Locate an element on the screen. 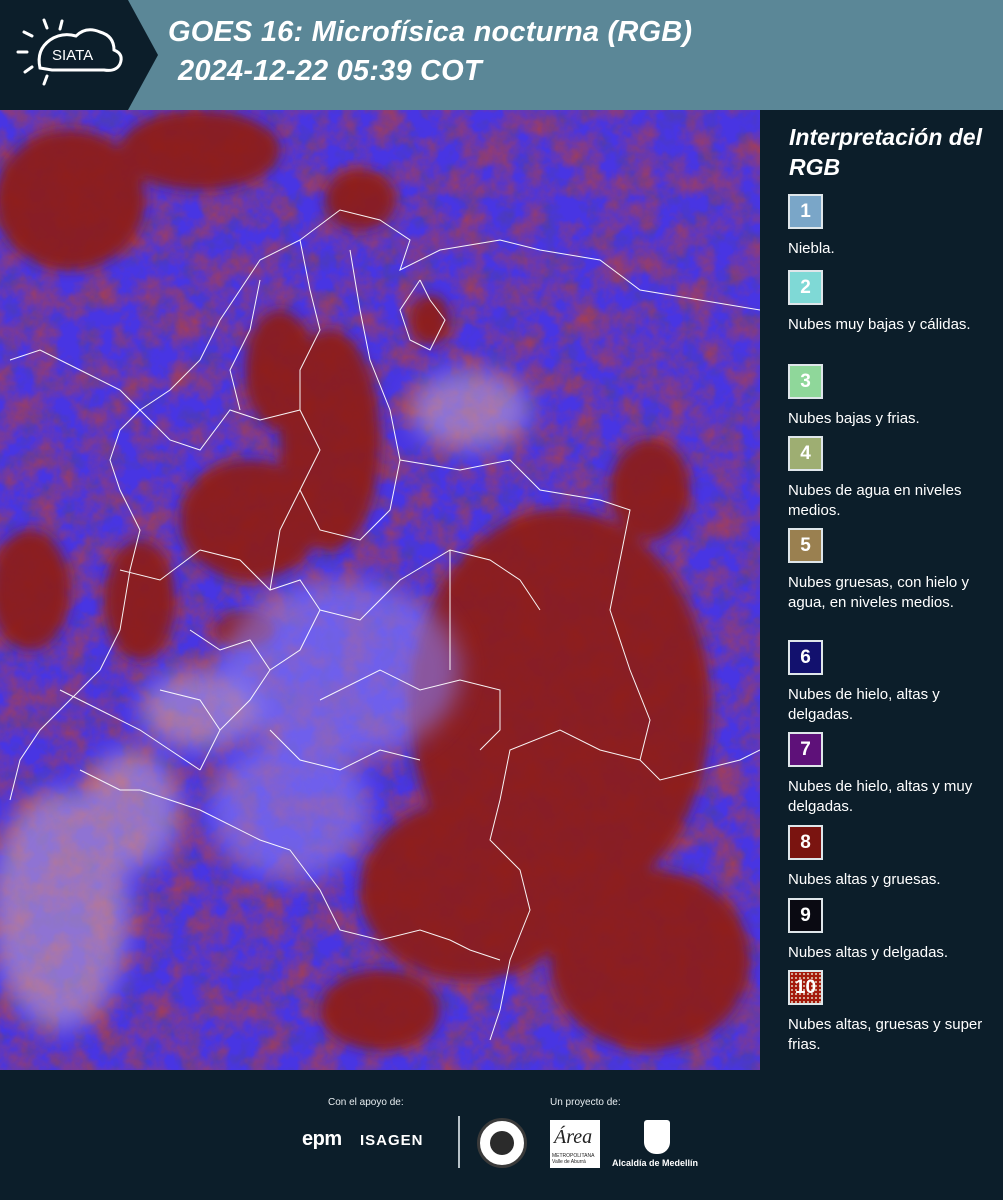 The width and height of the screenshot is (1003, 1200). legend-swatch: 4 is located at coordinates (805, 453).